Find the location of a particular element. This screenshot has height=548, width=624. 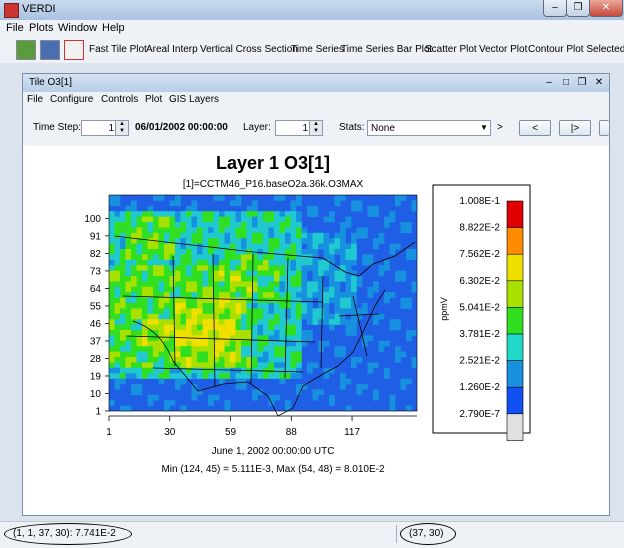

time-step-spinner: 1 ▲ ▼ is located at coordinates (105, 128).